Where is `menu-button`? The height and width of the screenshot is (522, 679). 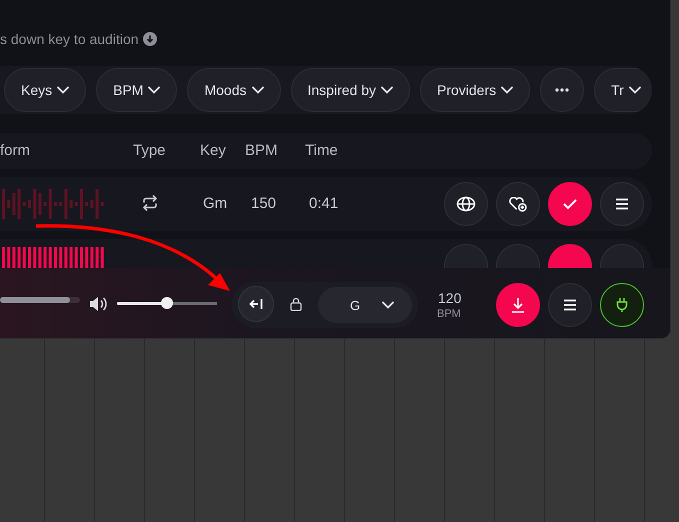
menu-button is located at coordinates (622, 204).